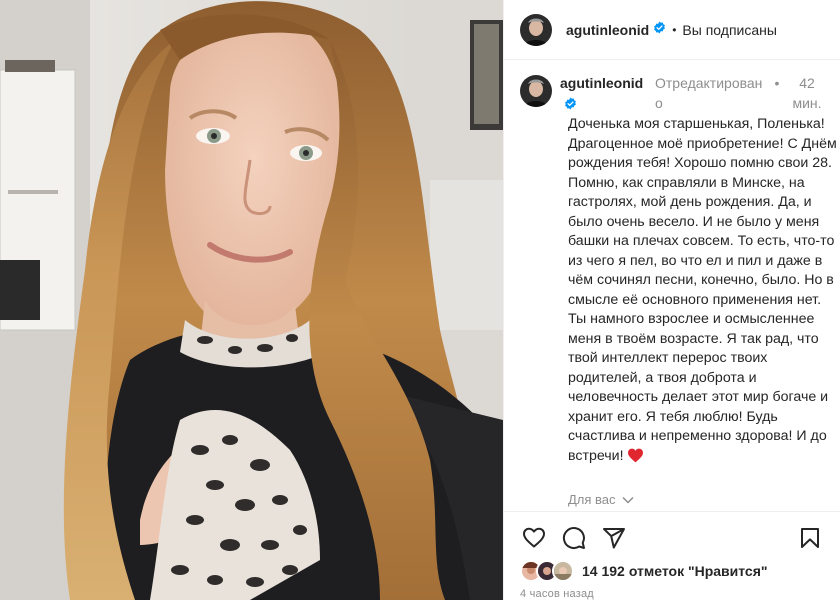 Image resolution: width=840 pixels, height=600 pixels. Describe the element at coordinates (698, 571) in the screenshot. I see `likes-label: отметок "Нравится"` at that location.